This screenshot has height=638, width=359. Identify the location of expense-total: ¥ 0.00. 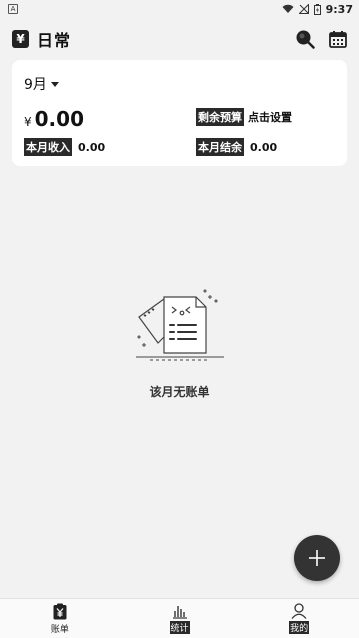
(54, 119).